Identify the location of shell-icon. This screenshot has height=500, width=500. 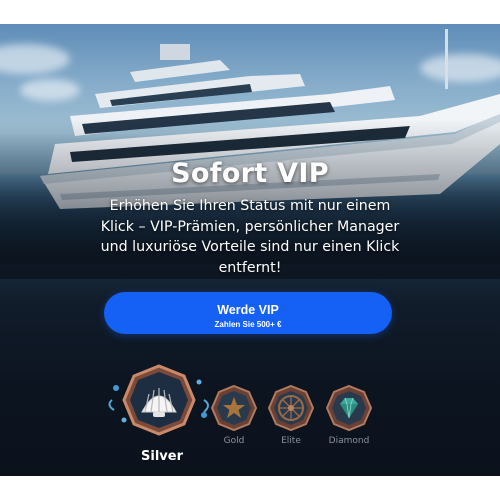
(158, 400).